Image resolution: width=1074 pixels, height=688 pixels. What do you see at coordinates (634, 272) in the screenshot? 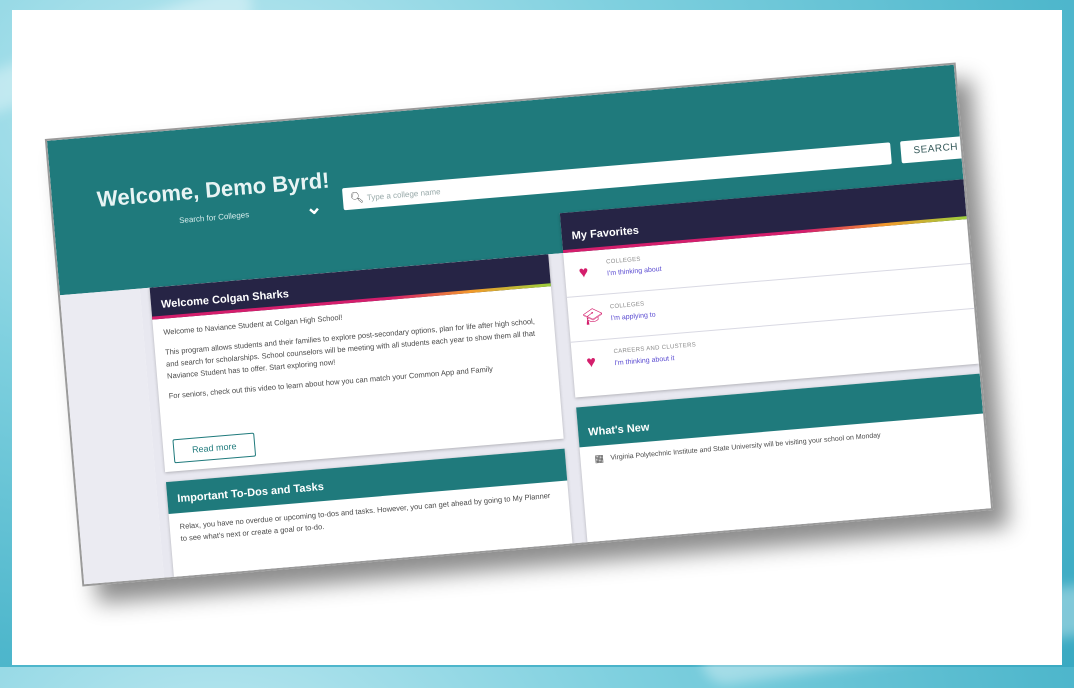
I see `favorite-status-link: I'm thinking about` at bounding box center [634, 272].